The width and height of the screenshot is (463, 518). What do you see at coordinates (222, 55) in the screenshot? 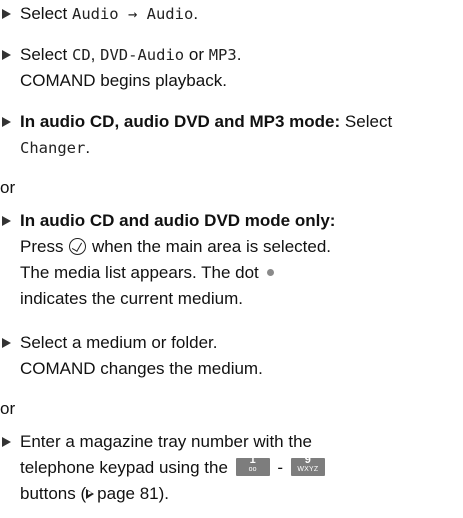
I see `source-mp3: MP3` at bounding box center [222, 55].